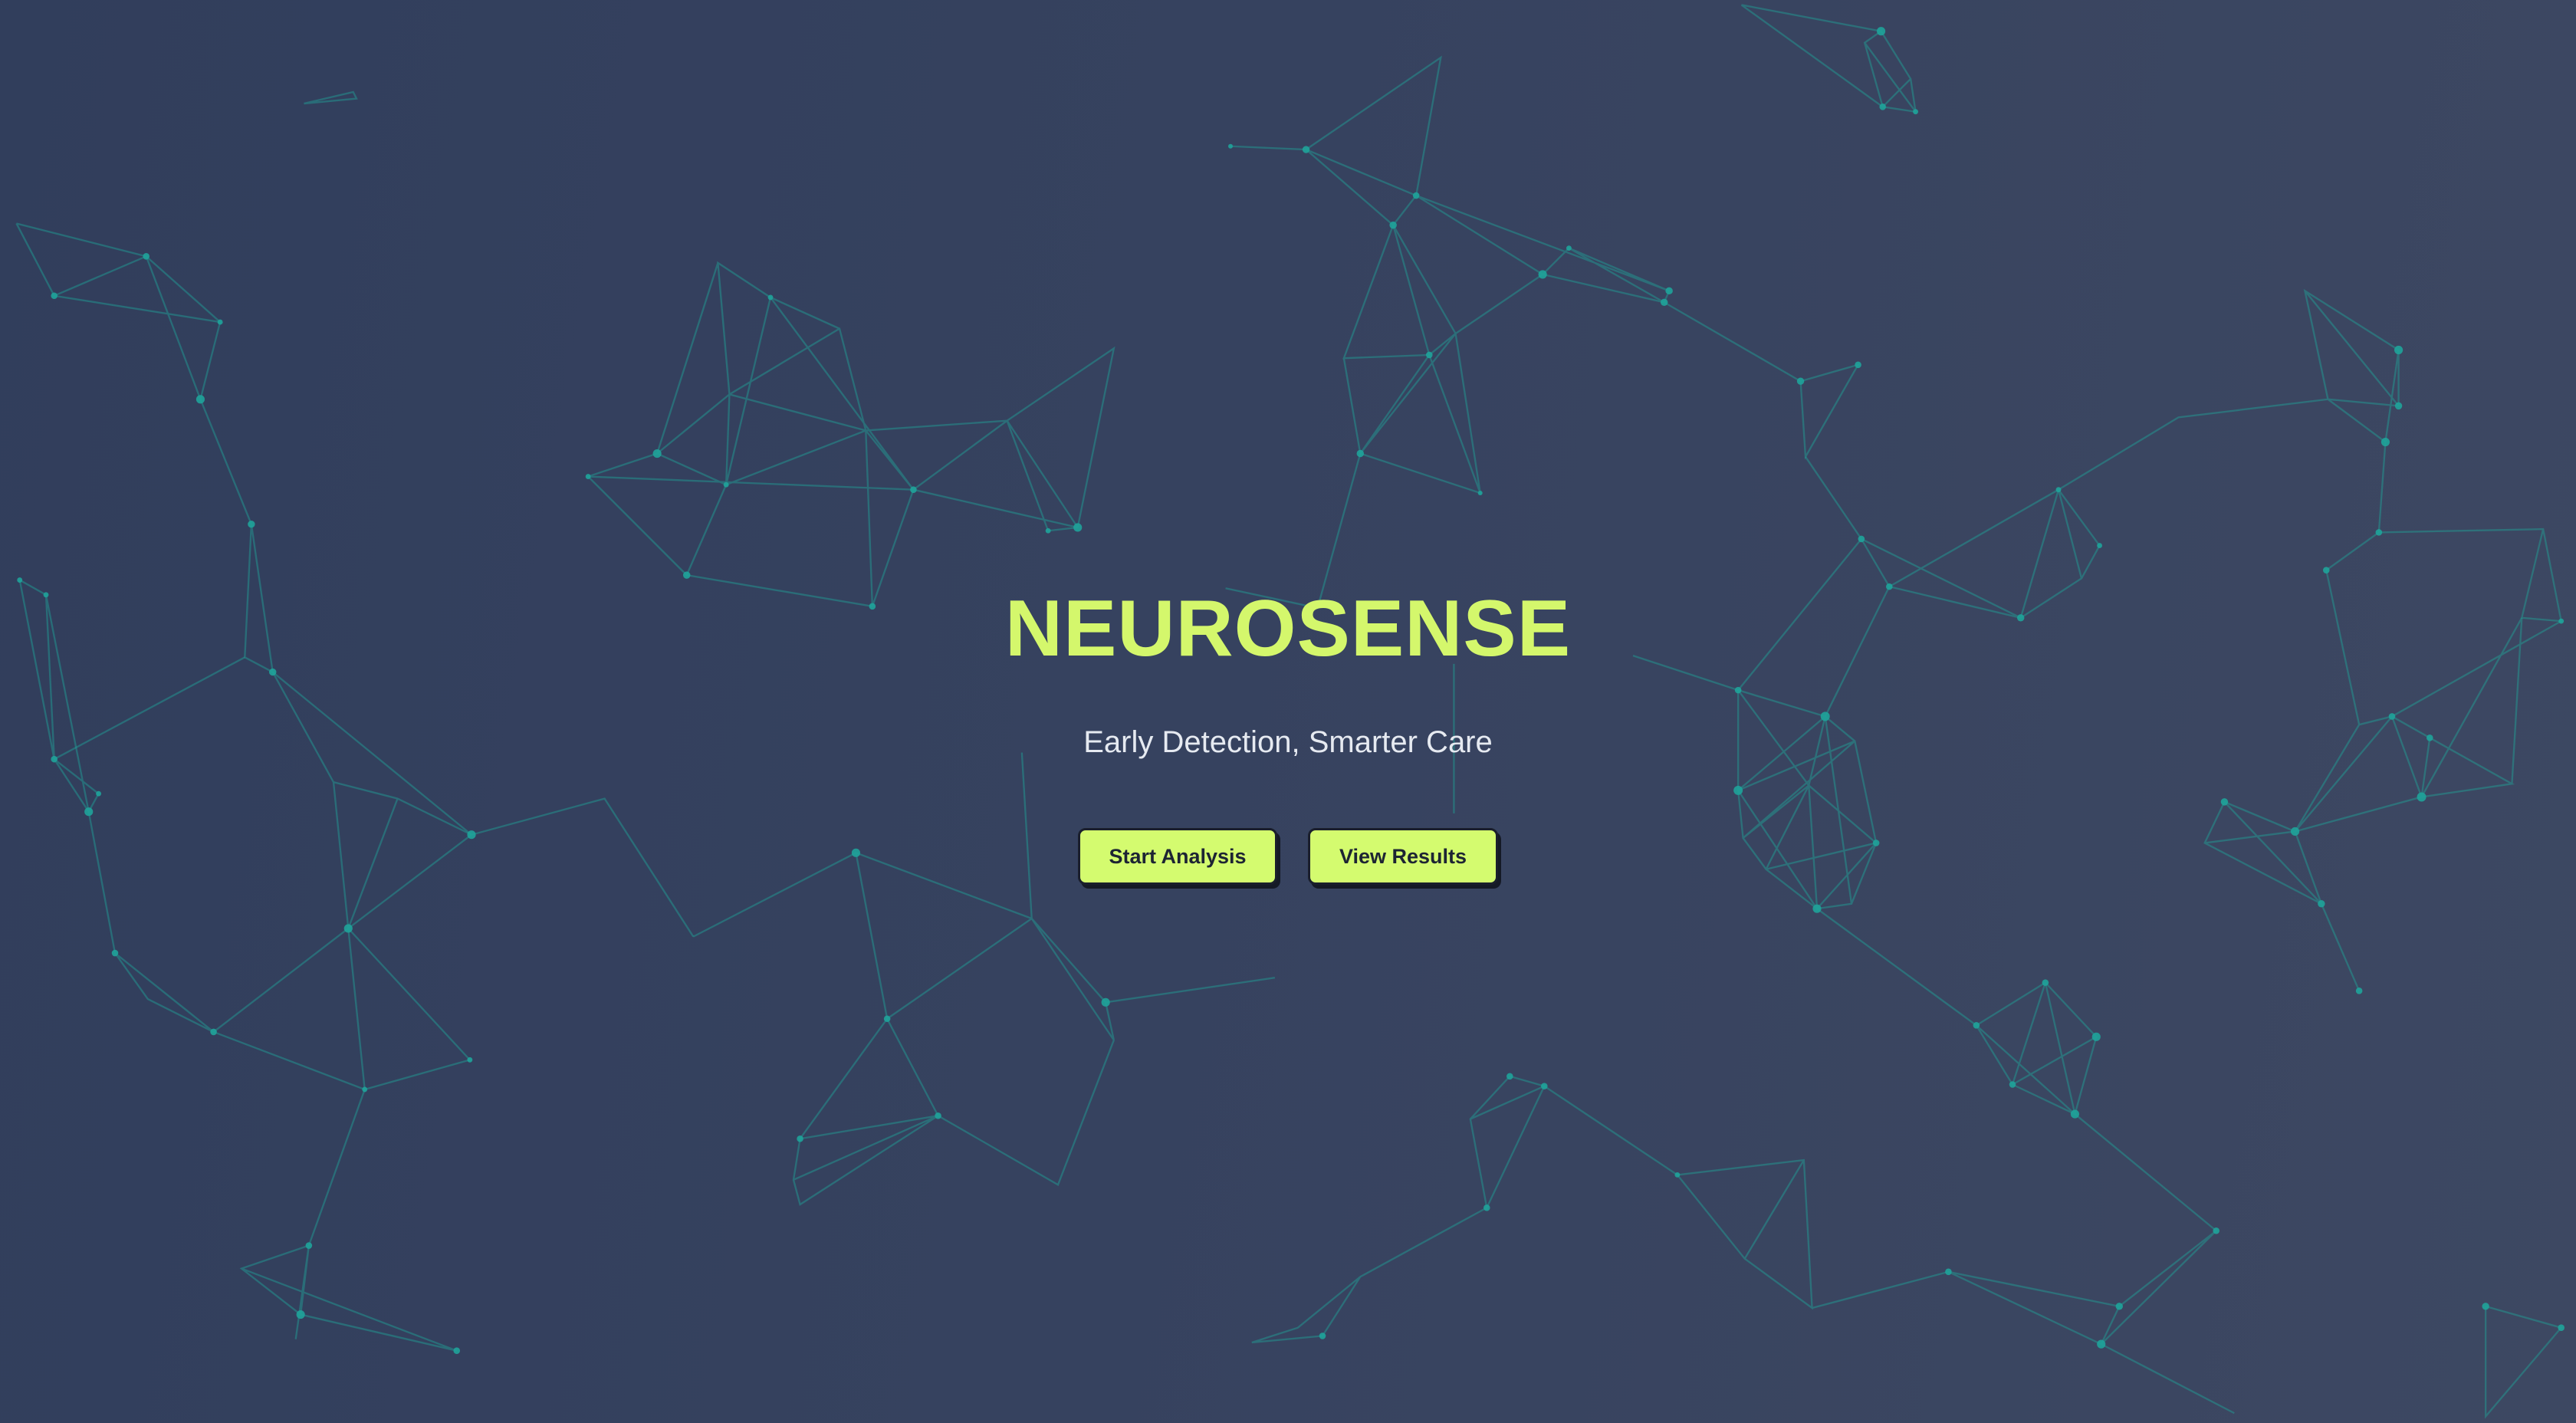 This screenshot has width=2576, height=1423. I want to click on tagline: Early Detection, Smarter Care, so click(1288, 742).